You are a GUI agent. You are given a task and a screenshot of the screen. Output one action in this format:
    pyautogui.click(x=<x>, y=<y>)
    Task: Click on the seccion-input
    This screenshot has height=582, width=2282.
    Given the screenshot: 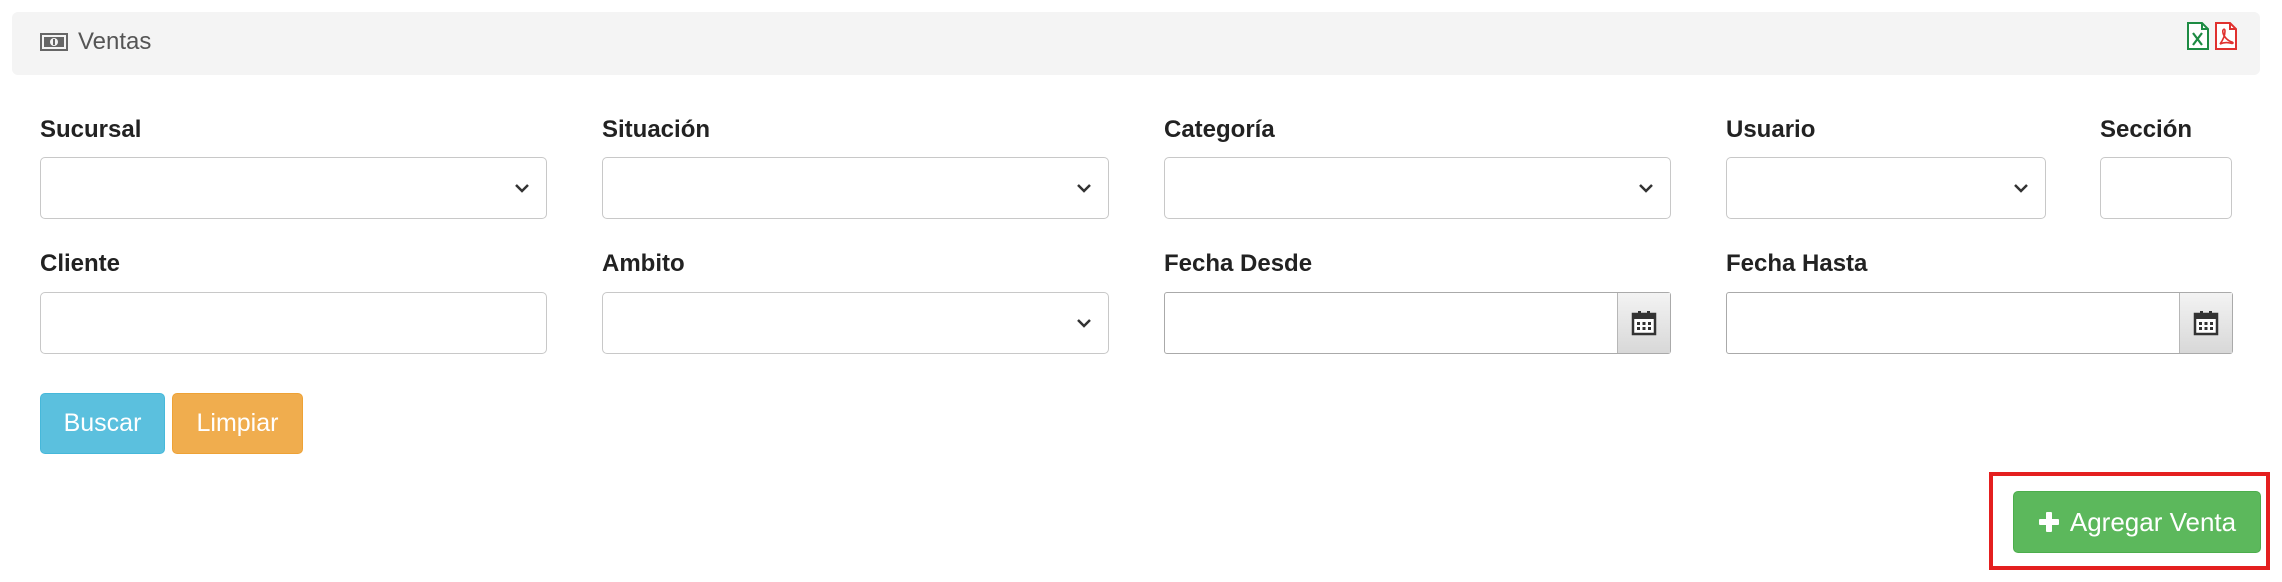 What is the action you would take?
    pyautogui.click(x=2166, y=188)
    